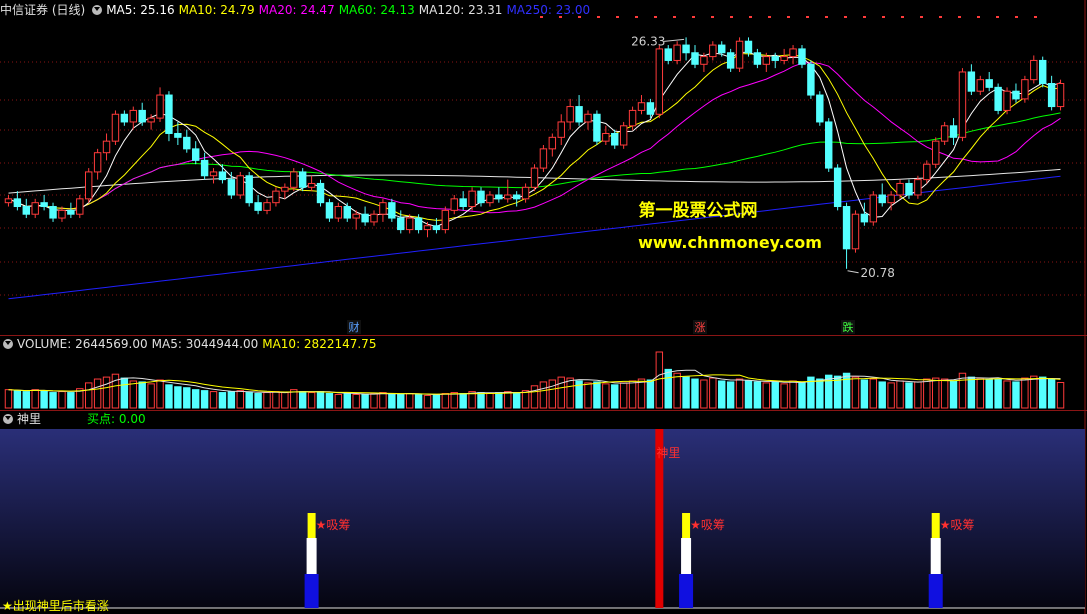  I want to click on low-price-label: 20.78, so click(878, 273).